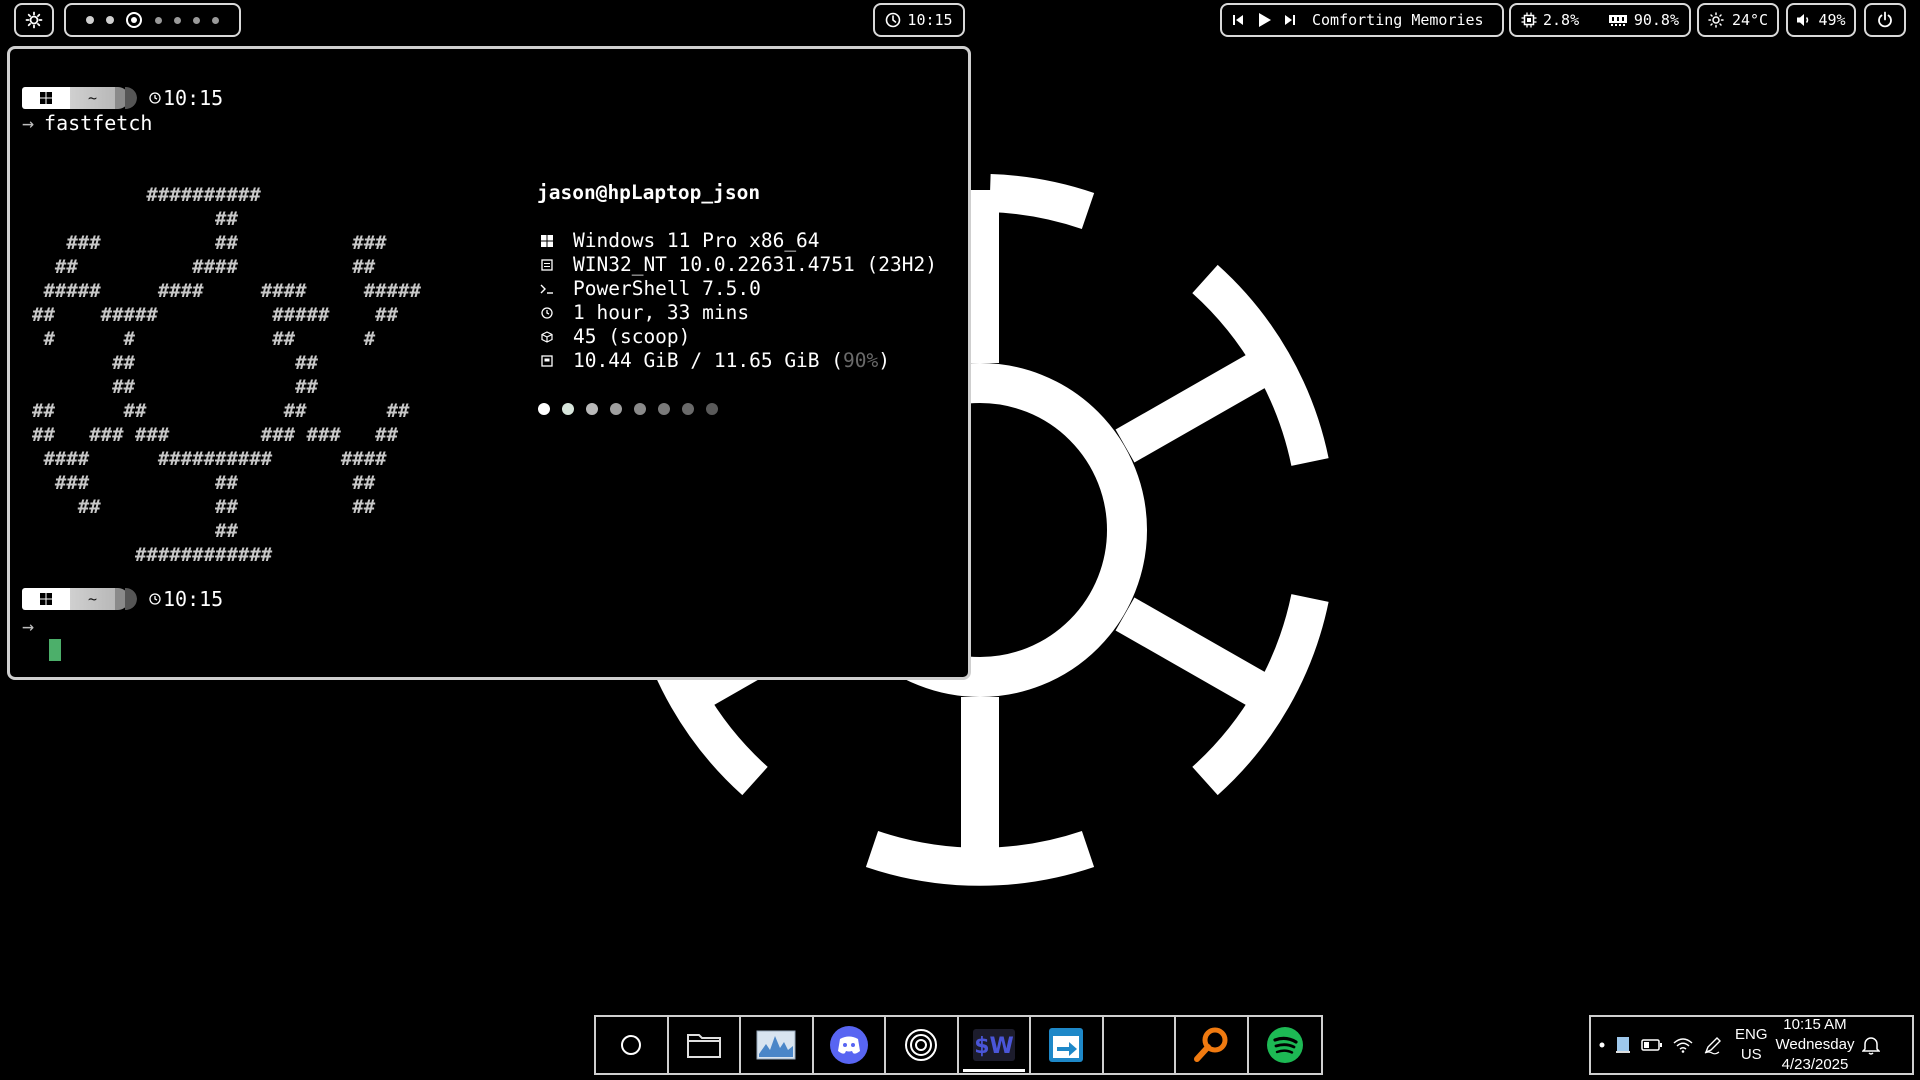 This screenshot has width=1920, height=1080. I want to click on cpu-usage: 2.8%, so click(1561, 20).